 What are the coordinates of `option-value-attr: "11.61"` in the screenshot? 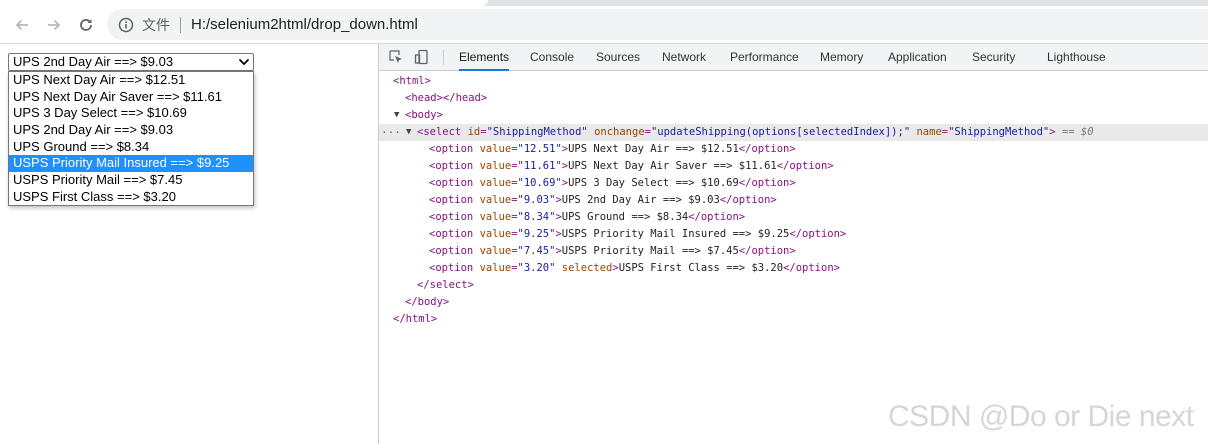 It's located at (539, 166).